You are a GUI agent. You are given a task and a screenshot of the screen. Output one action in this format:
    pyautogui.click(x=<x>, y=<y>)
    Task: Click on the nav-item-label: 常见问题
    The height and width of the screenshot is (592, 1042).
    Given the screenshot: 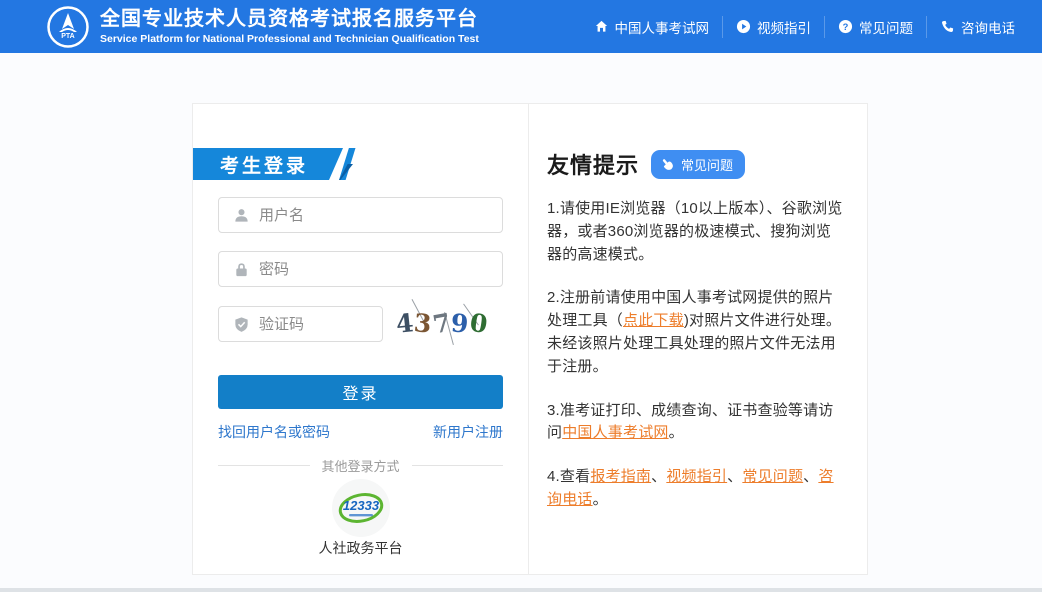 What is the action you would take?
    pyautogui.click(x=886, y=28)
    